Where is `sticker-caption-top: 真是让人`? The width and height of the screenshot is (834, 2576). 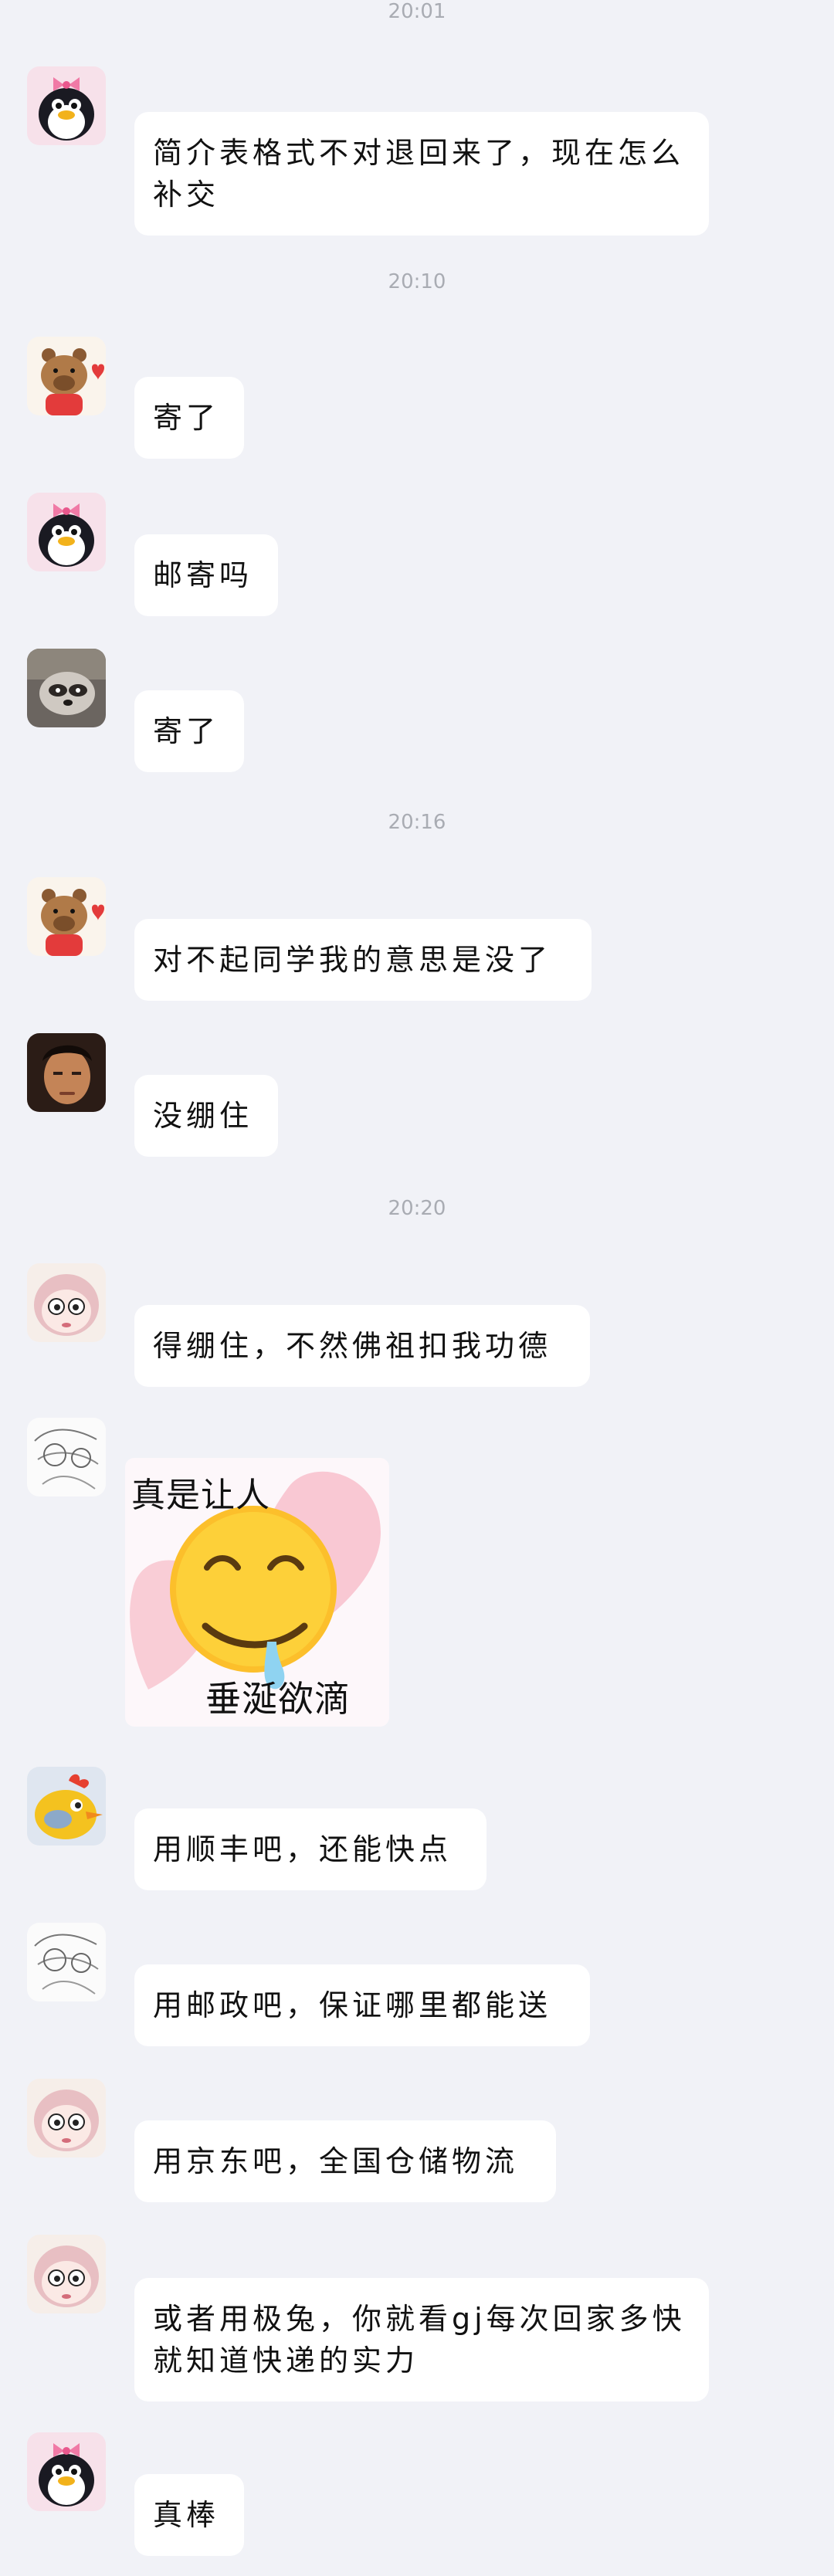 sticker-caption-top: 真是让人 is located at coordinates (200, 1495).